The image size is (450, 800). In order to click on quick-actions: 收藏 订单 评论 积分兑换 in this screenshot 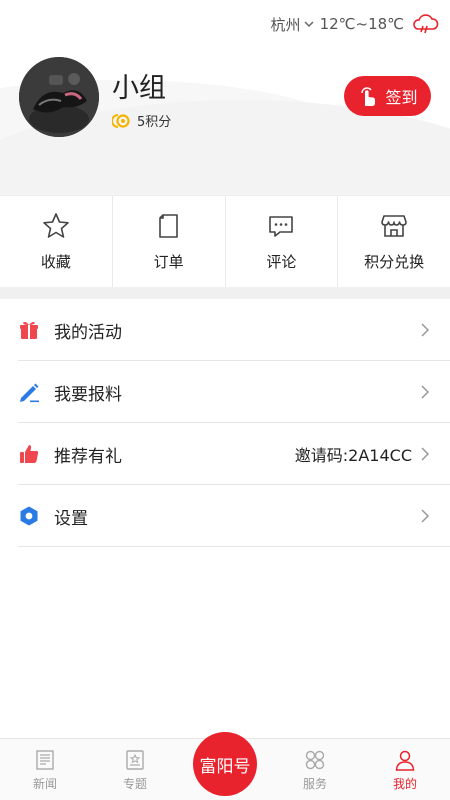, I will do `click(225, 241)`.